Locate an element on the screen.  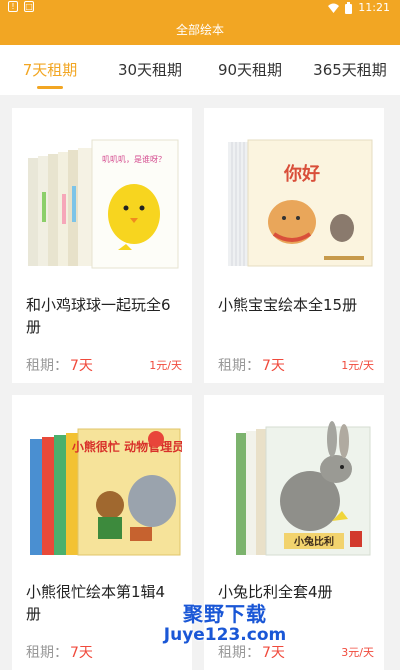
book-cover-image: 你好 is located at coordinates (294, 197).